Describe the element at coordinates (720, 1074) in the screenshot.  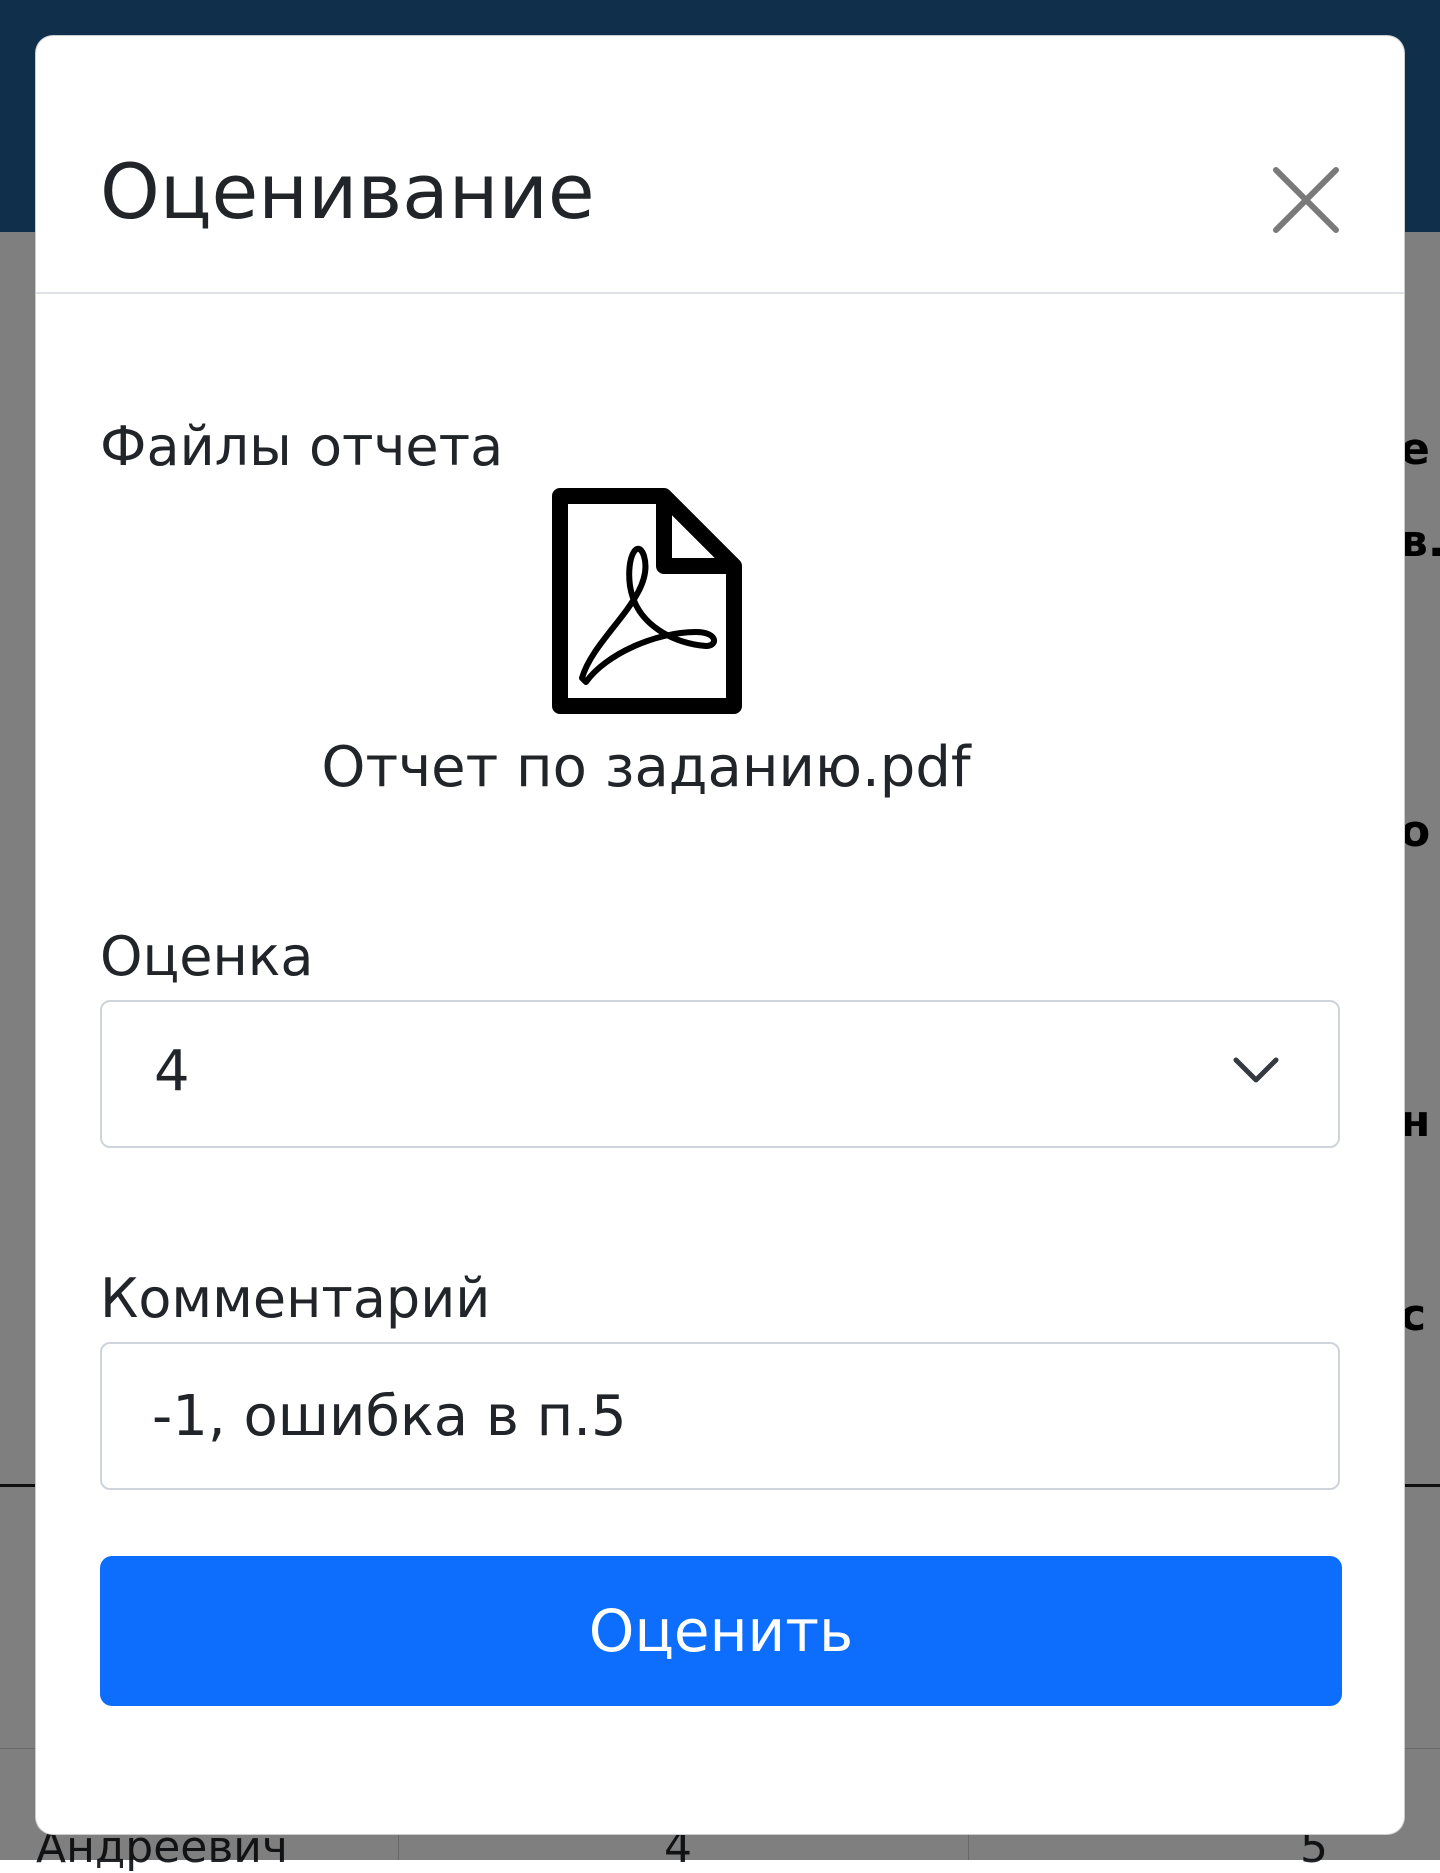
I see `grade-select: 4` at that location.